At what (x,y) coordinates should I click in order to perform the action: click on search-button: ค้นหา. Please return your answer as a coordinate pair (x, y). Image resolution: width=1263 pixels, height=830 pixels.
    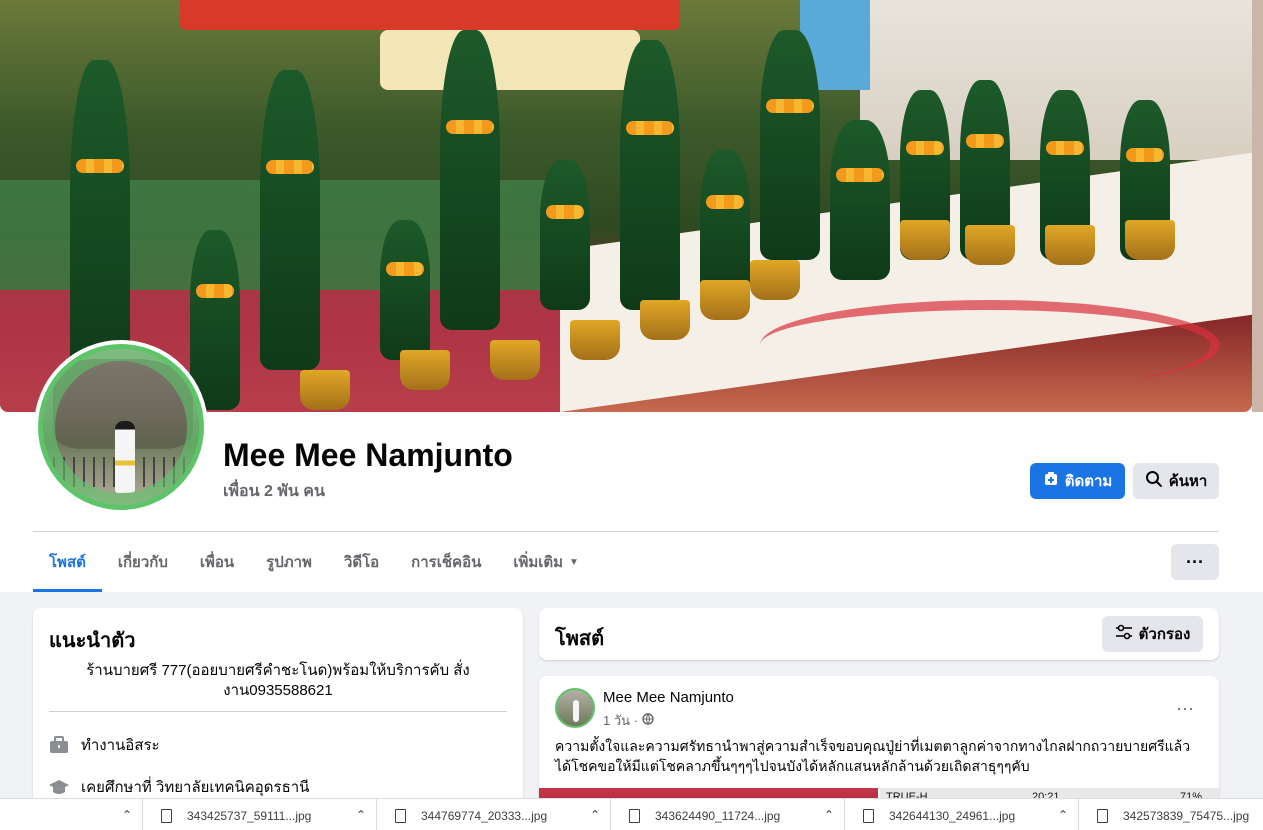
    Looking at the image, I should click on (1176, 481).